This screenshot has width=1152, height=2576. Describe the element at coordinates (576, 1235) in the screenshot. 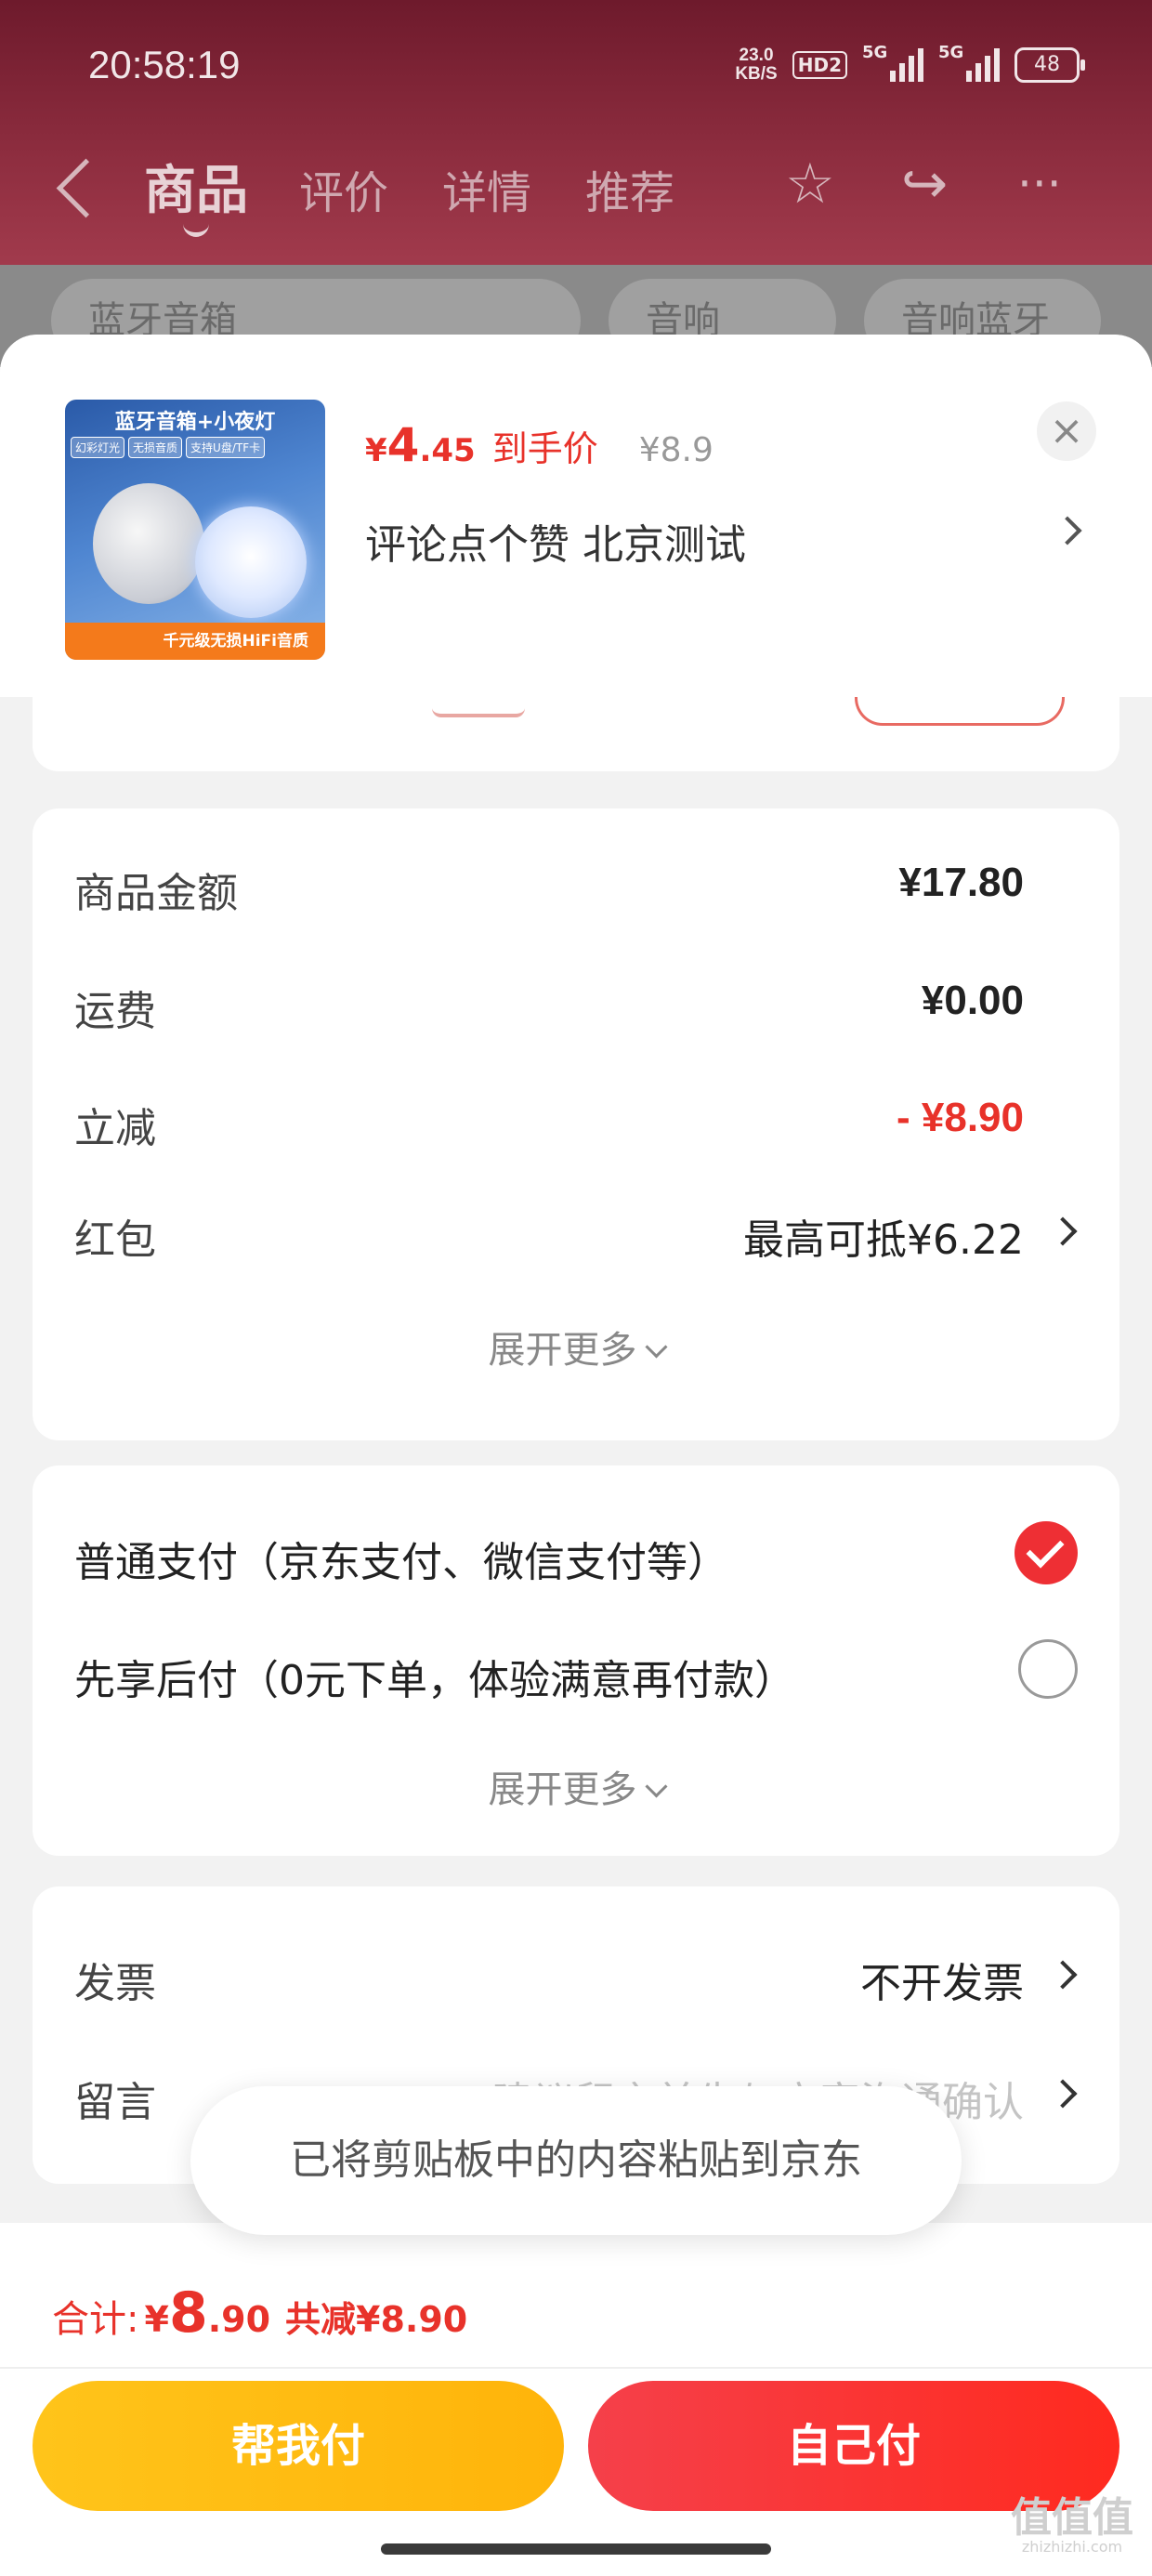

I see `amount-row-red-packet: 红包 最高可抵¥6.22` at that location.